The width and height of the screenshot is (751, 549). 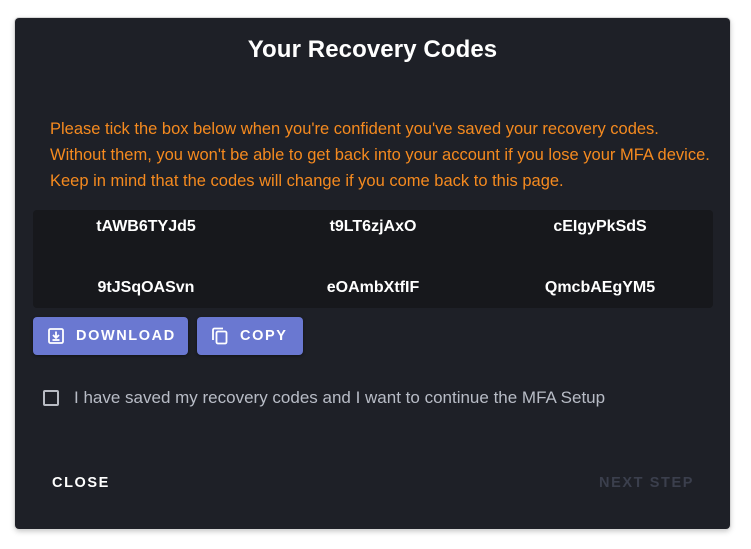 What do you see at coordinates (126, 336) in the screenshot?
I see `download-button-label: DOWNLOAD` at bounding box center [126, 336].